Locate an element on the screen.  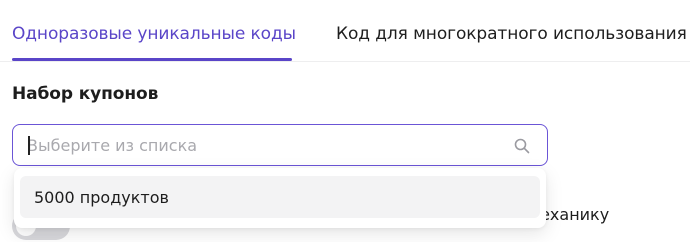
tab-one-time-unique-codes: Одноразовые уникальные коды is located at coordinates (154, 34).